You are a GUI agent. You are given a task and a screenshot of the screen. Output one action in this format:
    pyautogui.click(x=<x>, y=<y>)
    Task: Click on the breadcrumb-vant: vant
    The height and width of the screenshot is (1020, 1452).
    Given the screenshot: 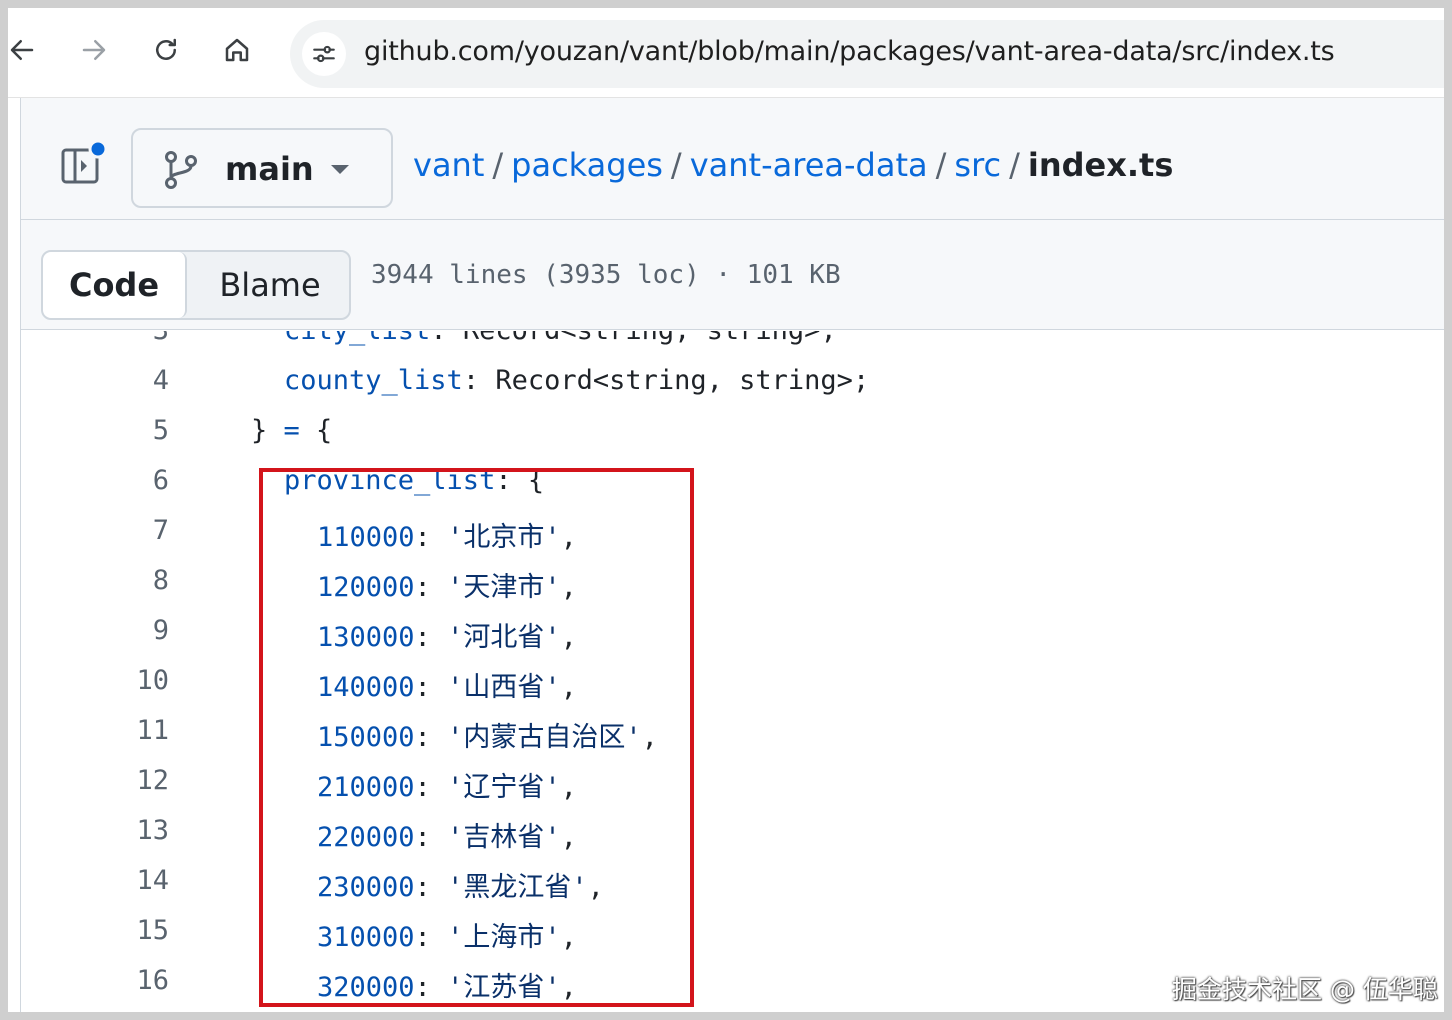 What is the action you would take?
    pyautogui.click(x=448, y=165)
    